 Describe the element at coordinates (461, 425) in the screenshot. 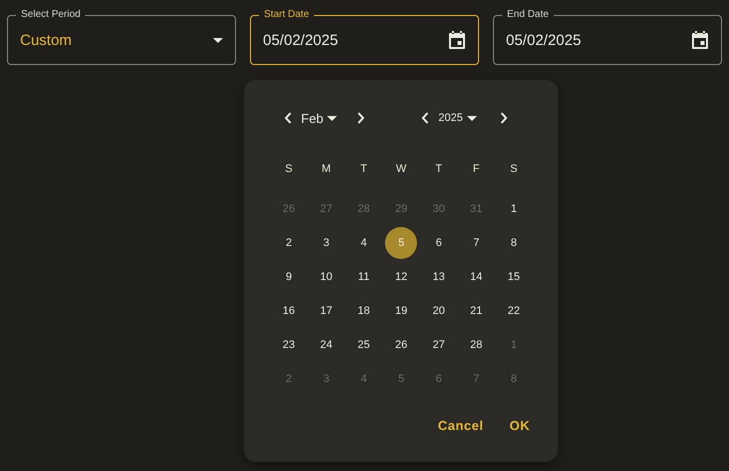

I see `cancel-button: Cancel` at that location.